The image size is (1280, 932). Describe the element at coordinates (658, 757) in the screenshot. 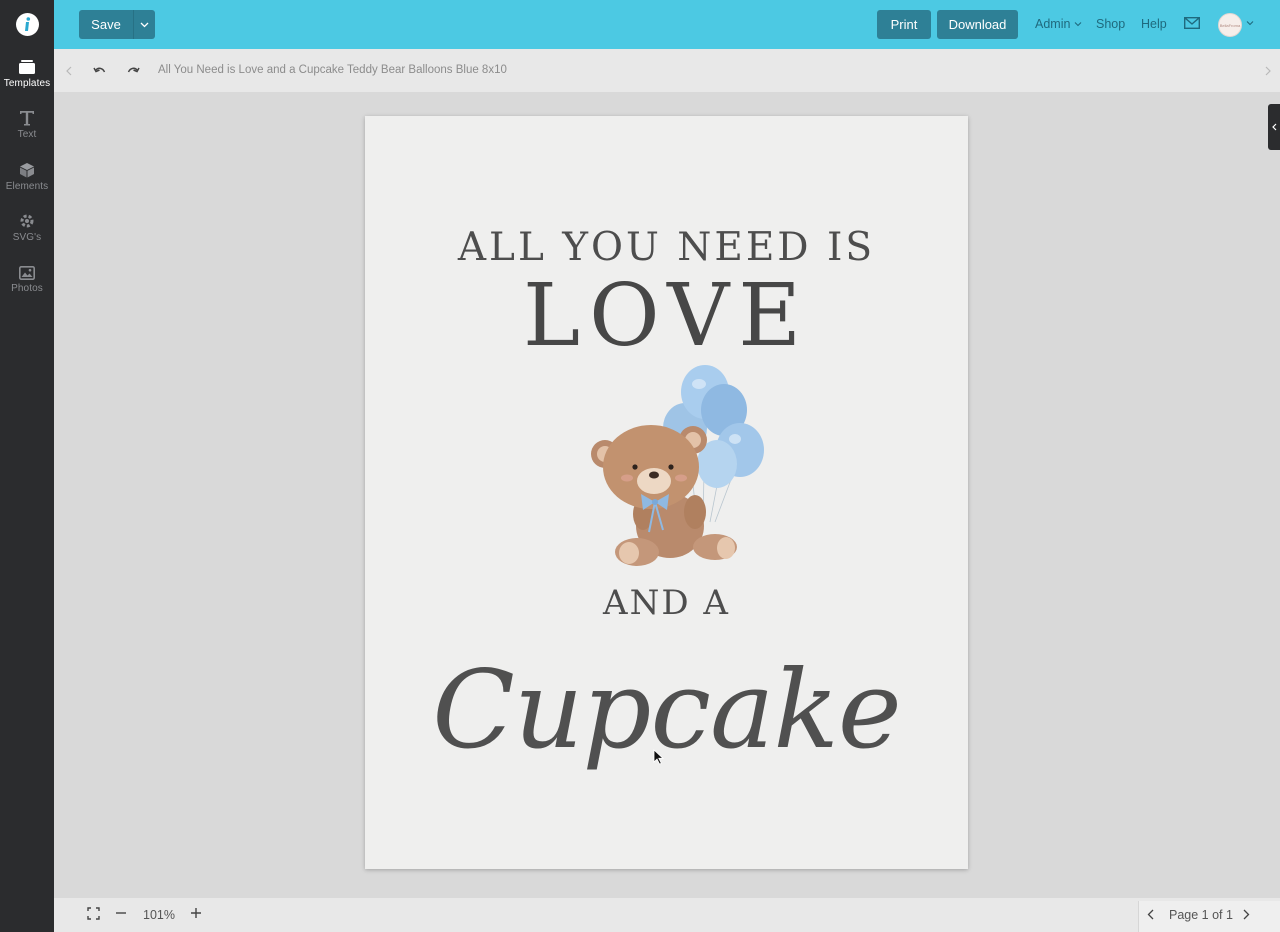

I see `mouse-cursor-icon` at that location.